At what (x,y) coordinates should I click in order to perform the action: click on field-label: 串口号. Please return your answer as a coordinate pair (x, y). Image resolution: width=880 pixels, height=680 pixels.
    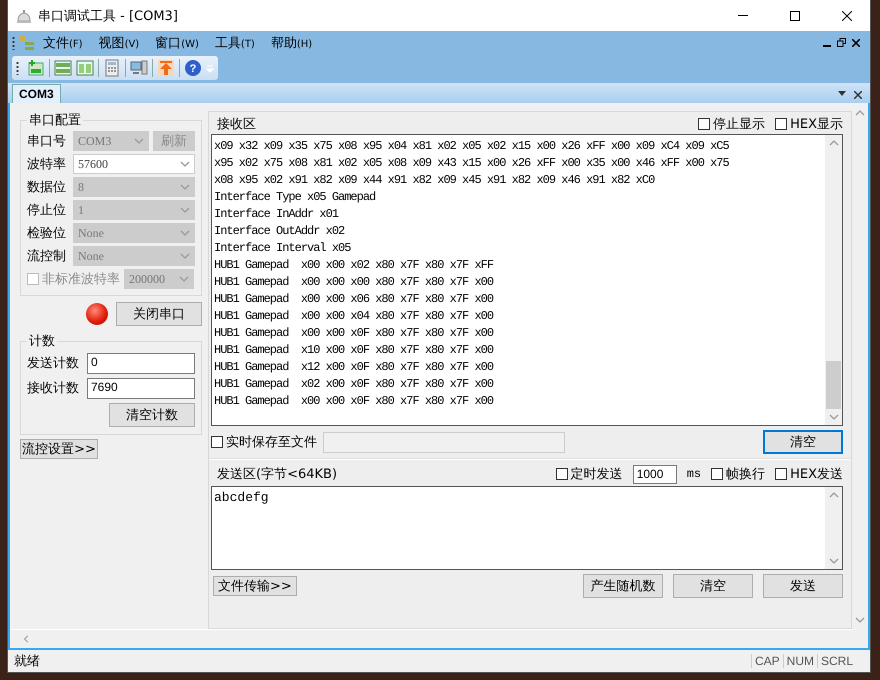
    Looking at the image, I should click on (47, 141).